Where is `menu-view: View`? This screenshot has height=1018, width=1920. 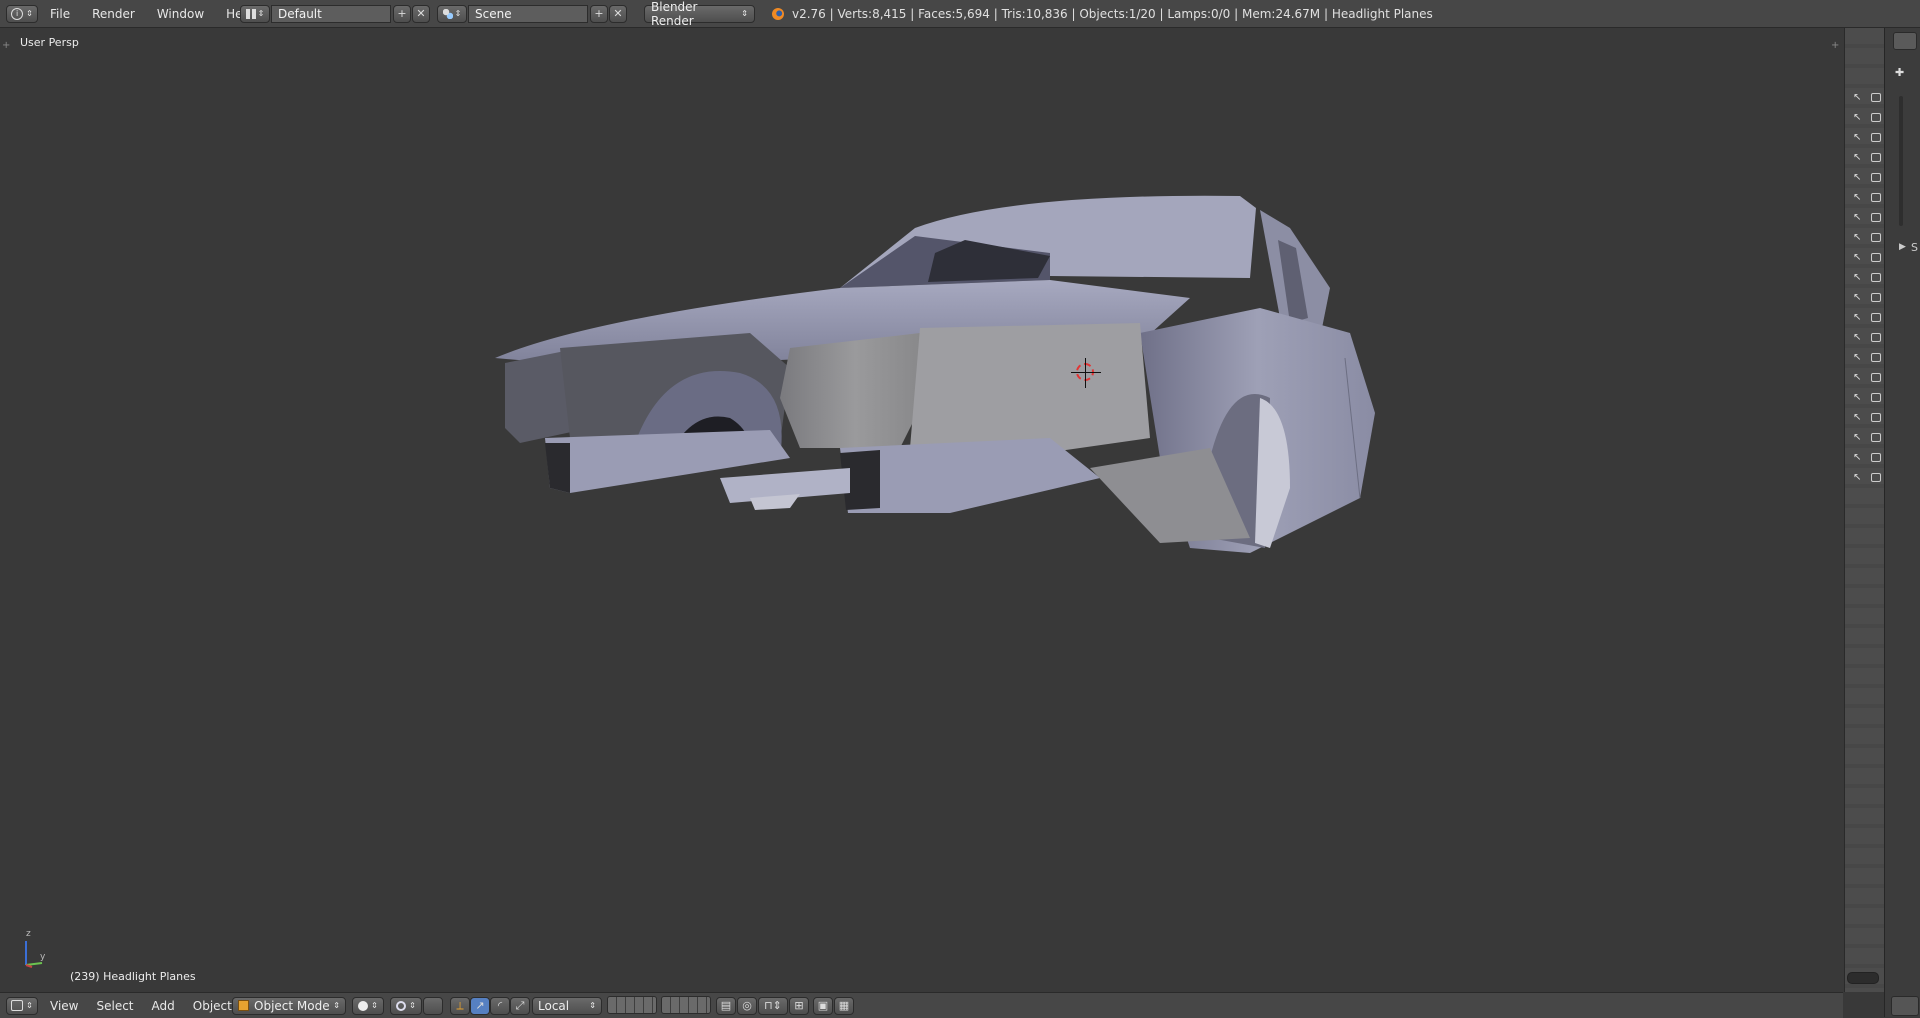
menu-view: View is located at coordinates (64, 1006).